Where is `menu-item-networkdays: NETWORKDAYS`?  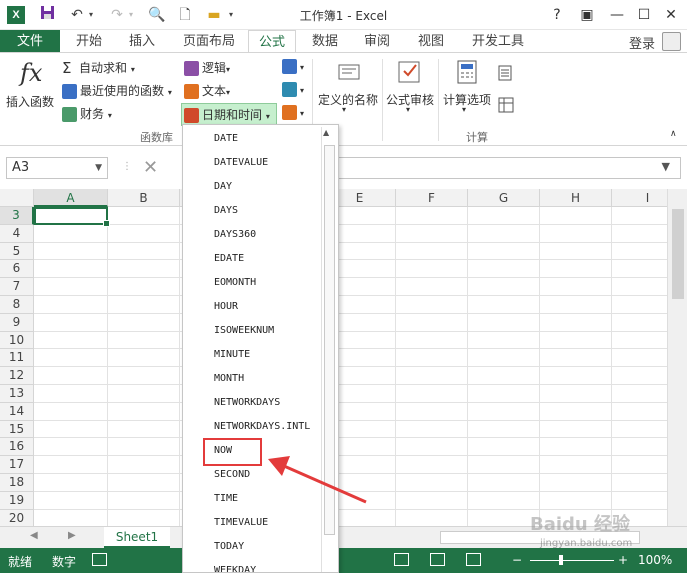
menu-item-networkdays: NETWORKDAYS is located at coordinates (247, 402).